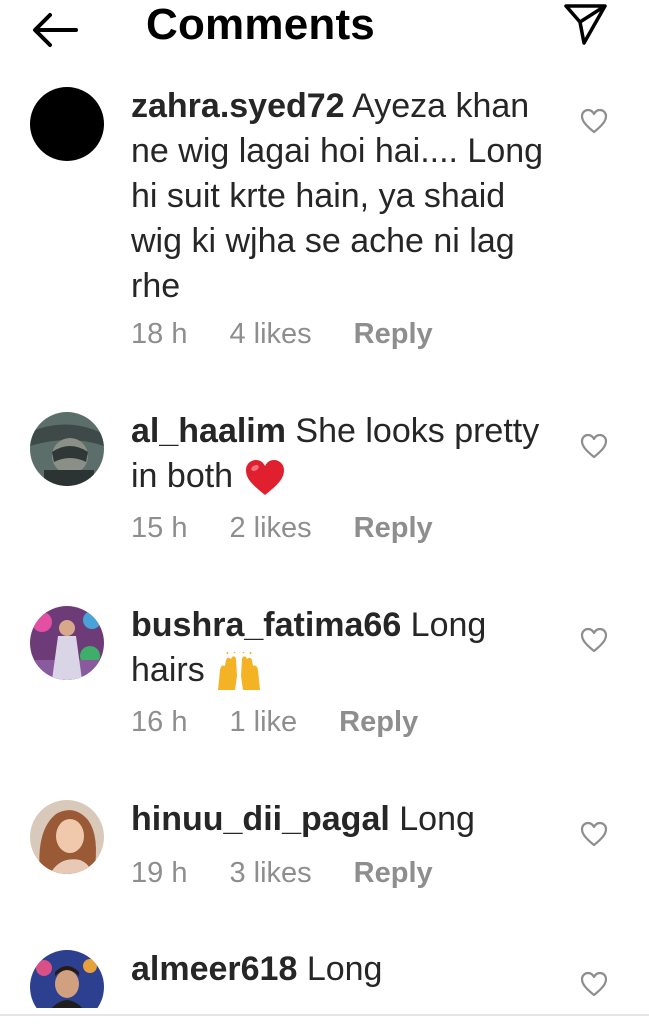 This screenshot has height=1024, width=649. Describe the element at coordinates (159, 334) in the screenshot. I see `comment-time: 18 h` at that location.